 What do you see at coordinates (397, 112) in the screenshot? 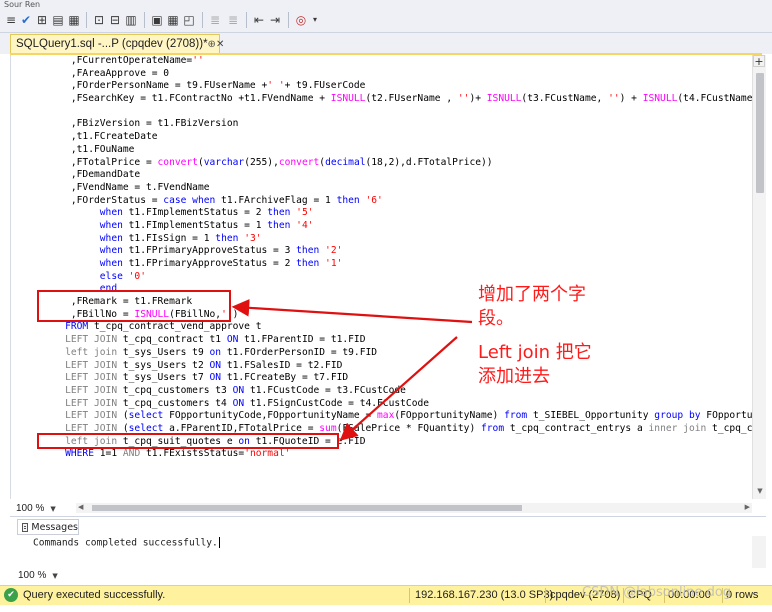
I see `code-line` at bounding box center [397, 112].